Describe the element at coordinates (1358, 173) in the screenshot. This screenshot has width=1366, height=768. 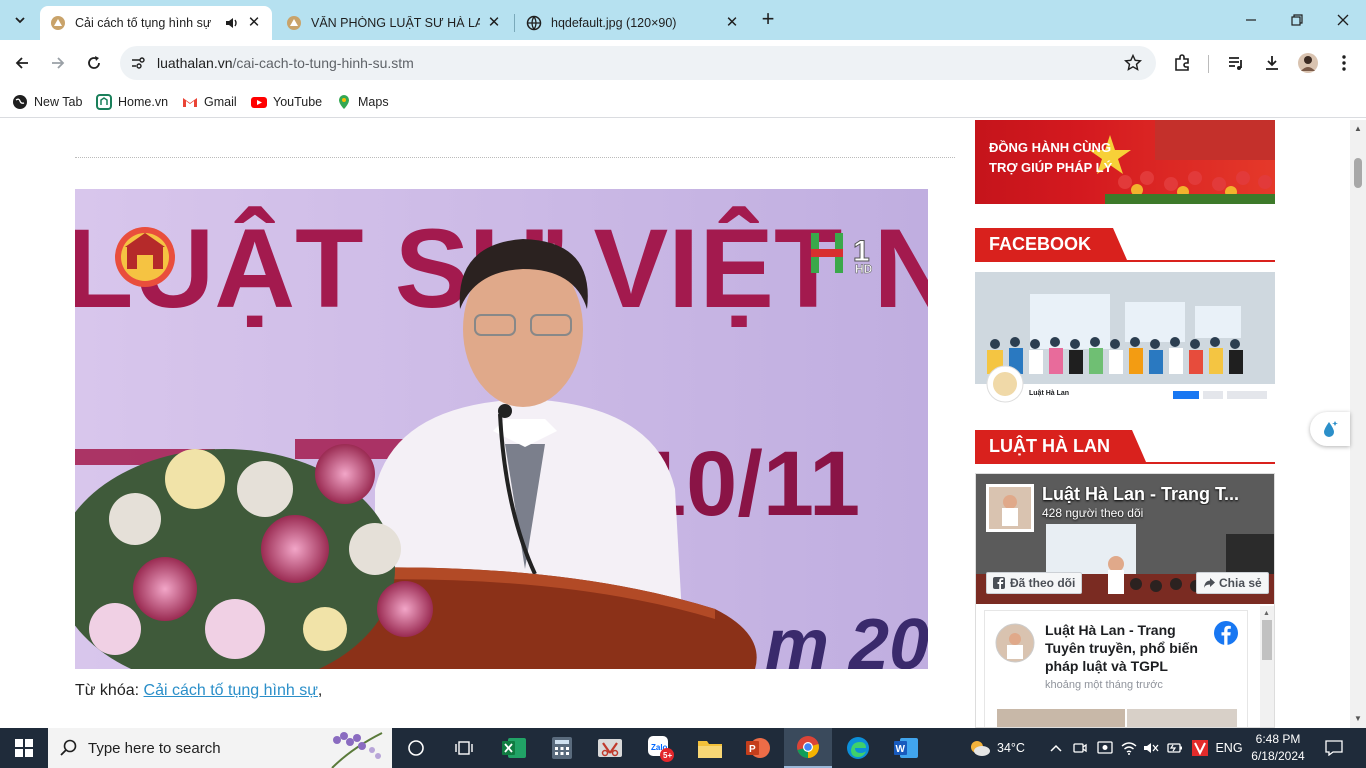
I see `scroll-thumb` at that location.